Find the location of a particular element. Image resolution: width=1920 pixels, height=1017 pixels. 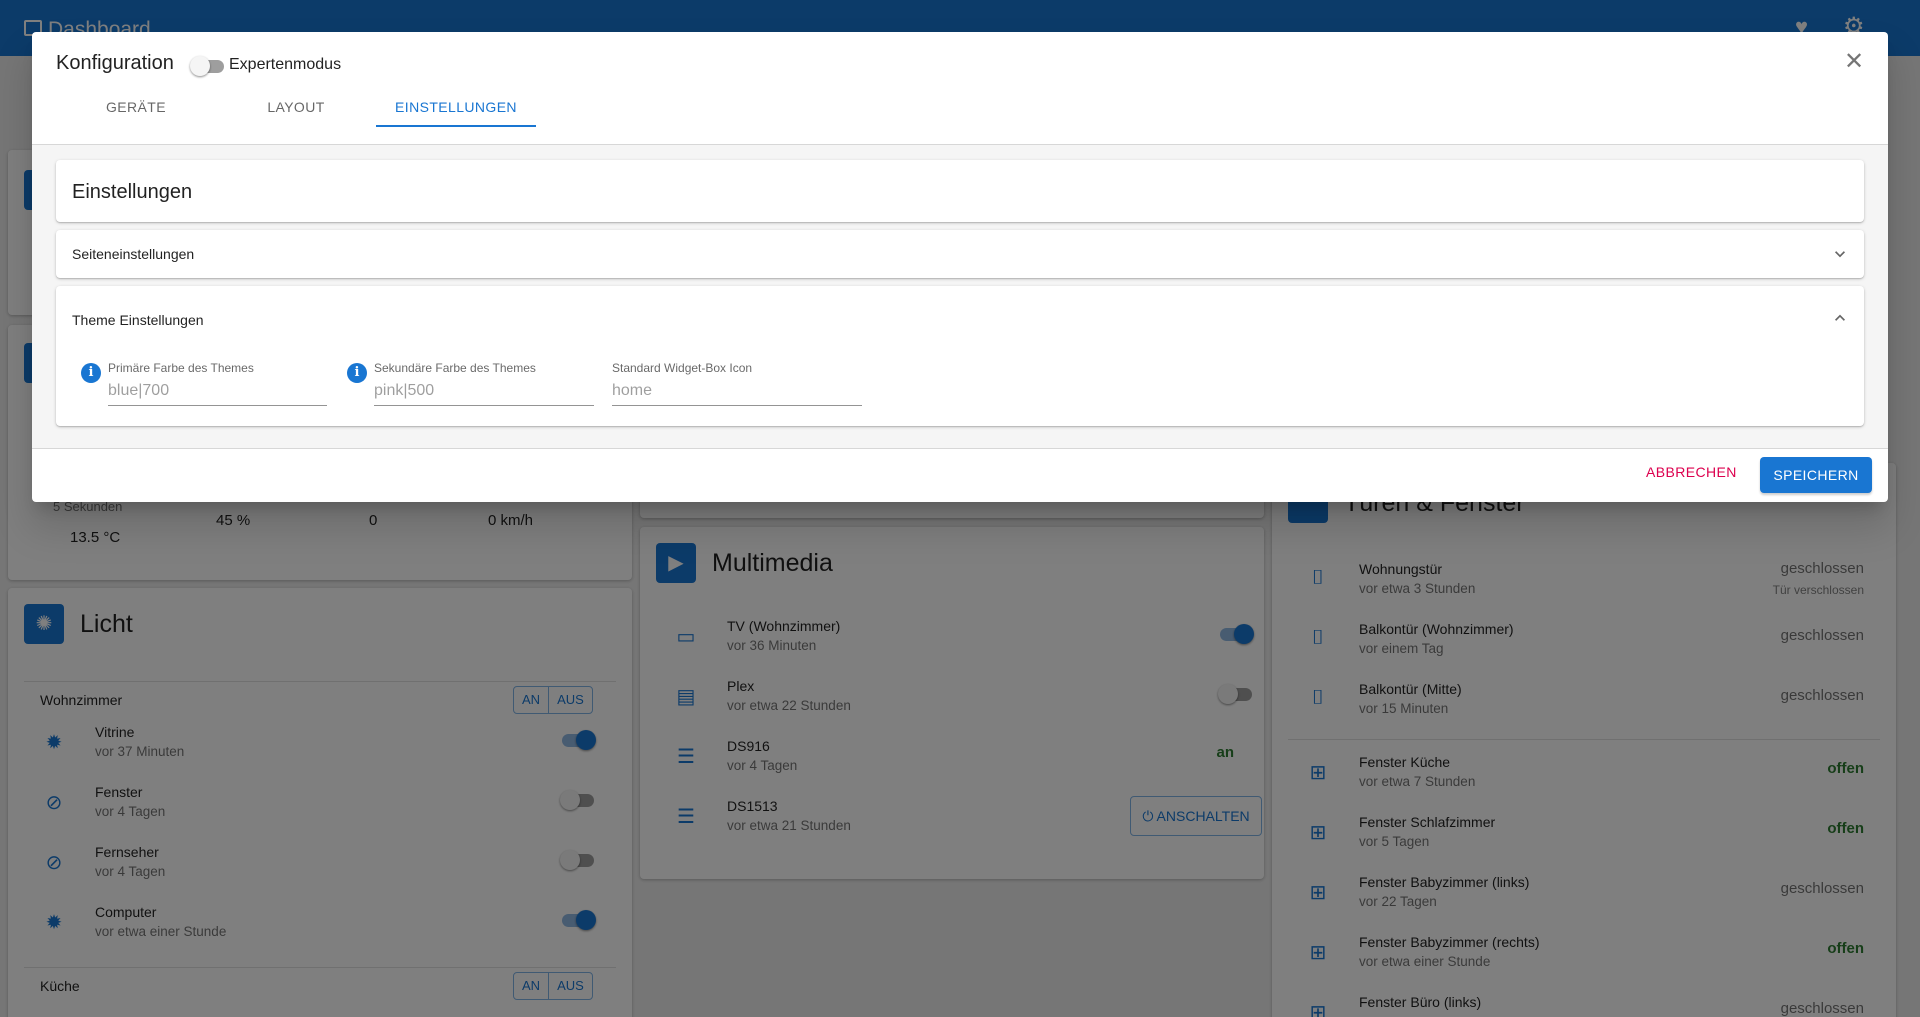

tab-einstellungen: EINSTELLUNGEN is located at coordinates (456, 116).